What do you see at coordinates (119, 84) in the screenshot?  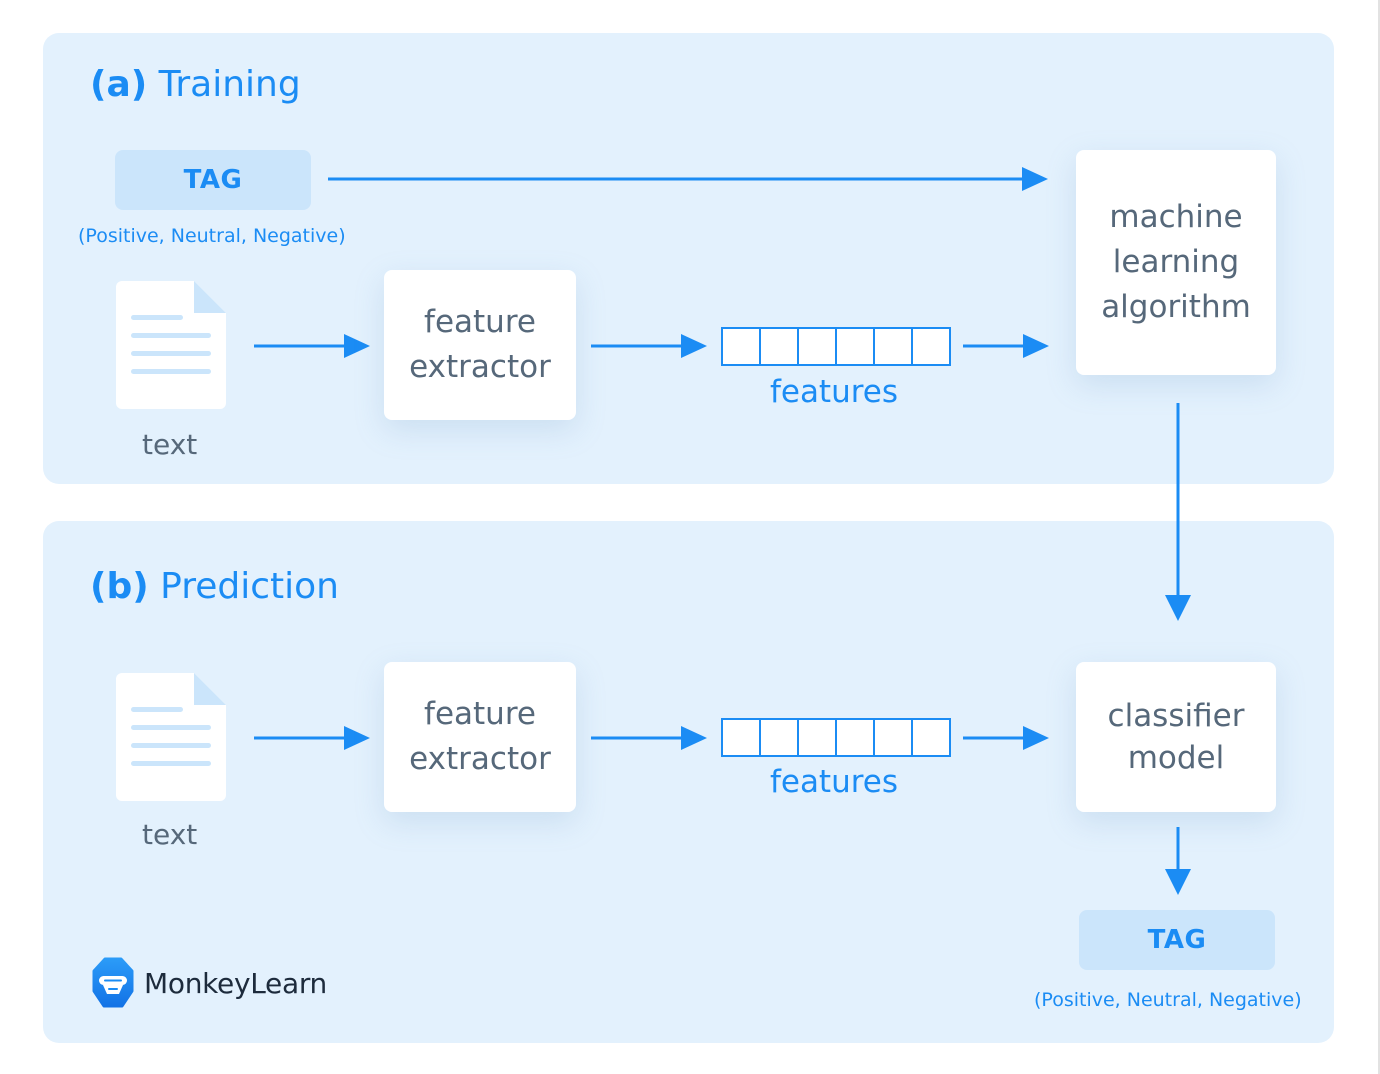 I see `training-title-letter: (a)` at bounding box center [119, 84].